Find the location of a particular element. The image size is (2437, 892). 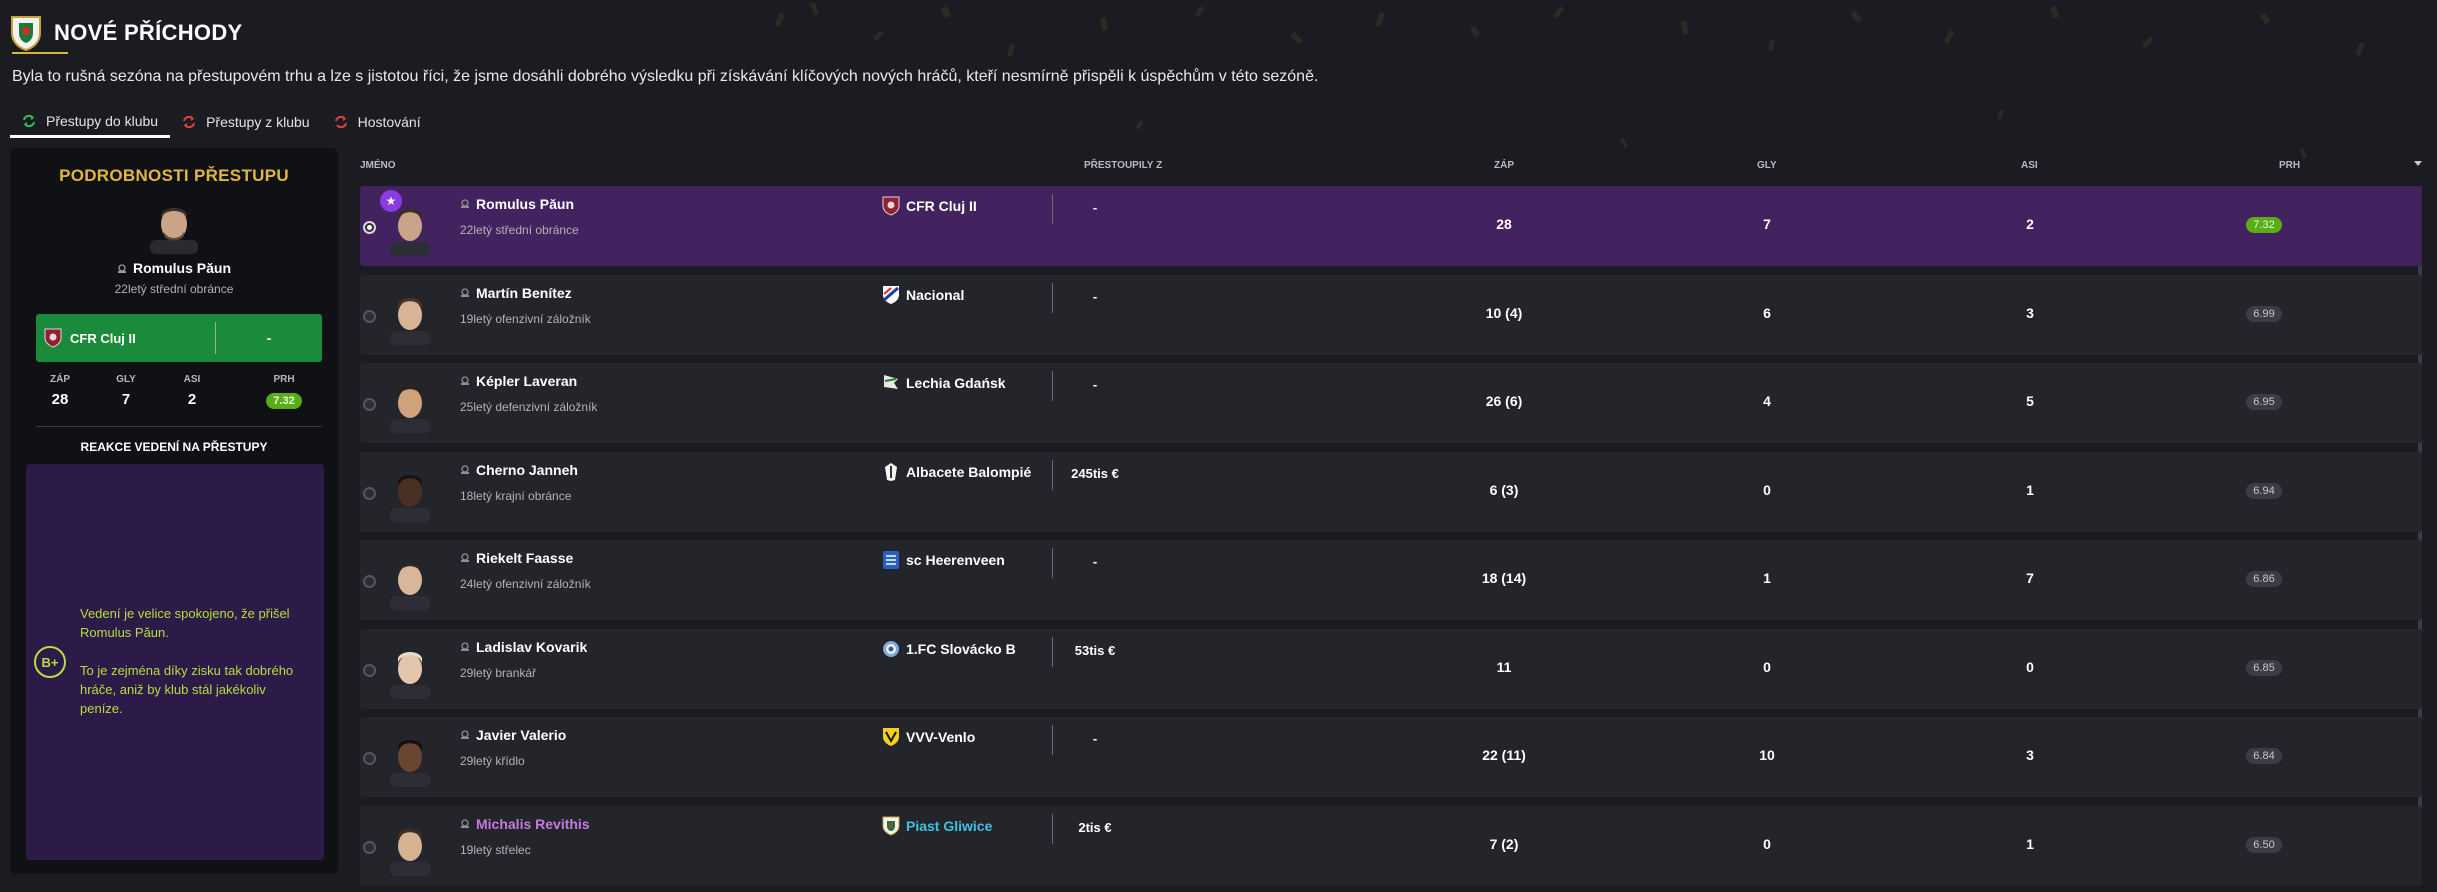

title-underline is located at coordinates (40, 53).